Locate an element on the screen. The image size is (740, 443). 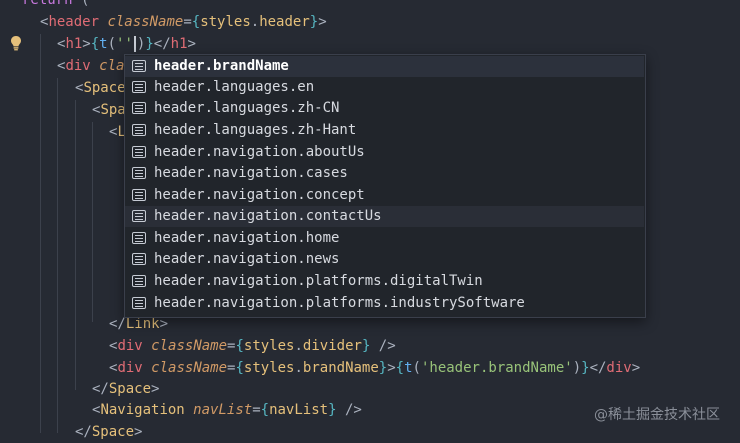
code-line: <div cla is located at coordinates (90, 66).